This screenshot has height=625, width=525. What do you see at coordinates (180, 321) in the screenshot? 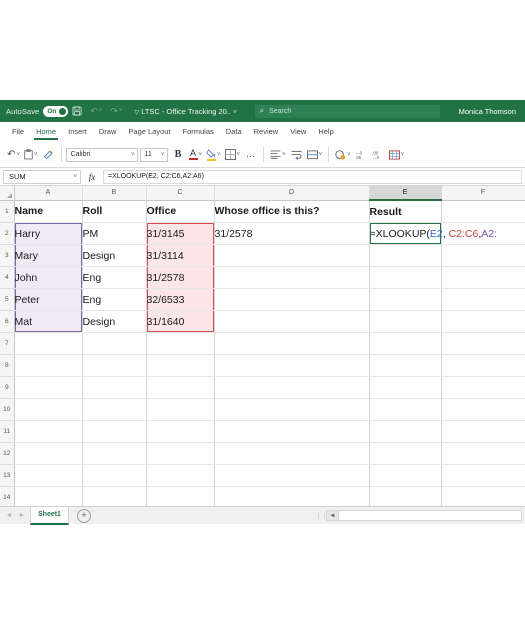
I see `cell-c6: 31/1640` at bounding box center [180, 321].